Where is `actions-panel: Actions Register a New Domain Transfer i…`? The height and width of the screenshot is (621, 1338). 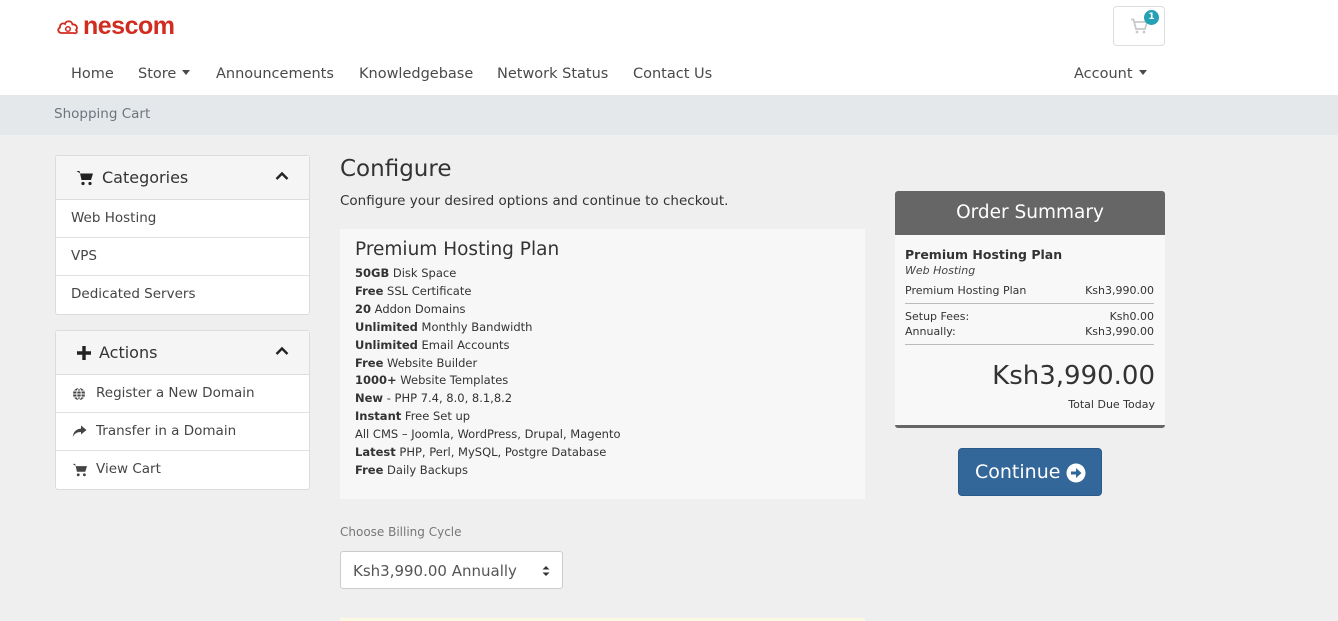
actions-panel: Actions Register a New Domain Transfer i… is located at coordinates (182, 410).